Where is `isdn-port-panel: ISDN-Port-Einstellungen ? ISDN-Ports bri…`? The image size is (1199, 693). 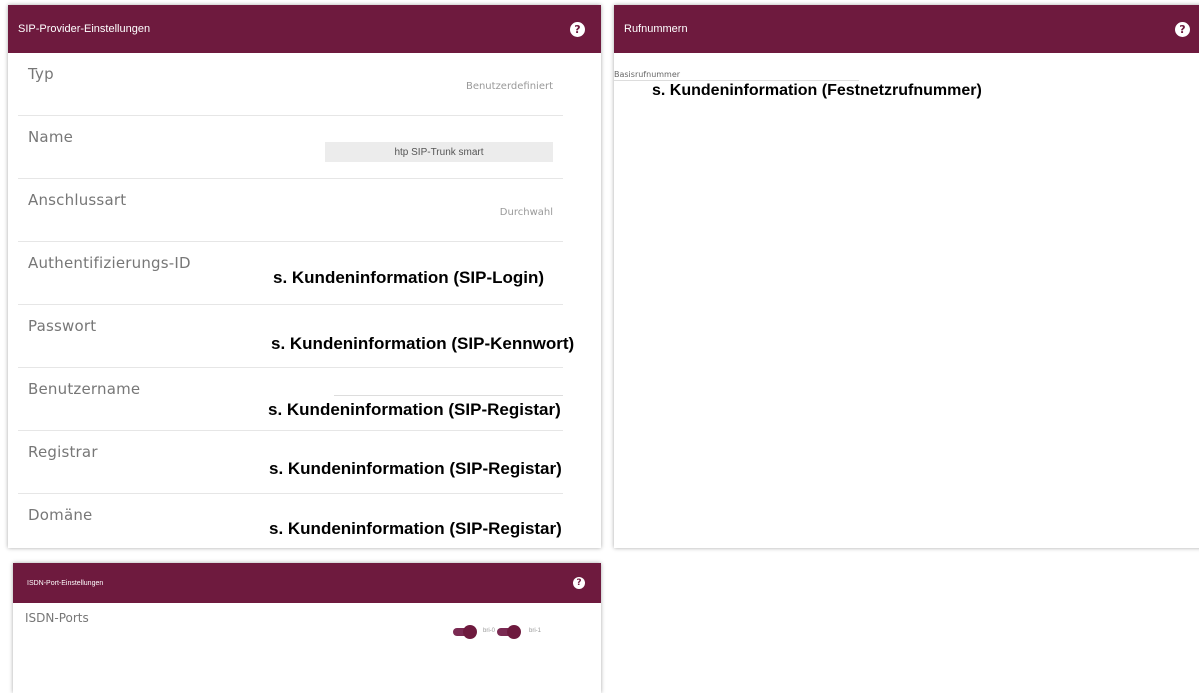
isdn-port-panel: ISDN-Port-Einstellungen ? ISDN-Ports bri… is located at coordinates (307, 628).